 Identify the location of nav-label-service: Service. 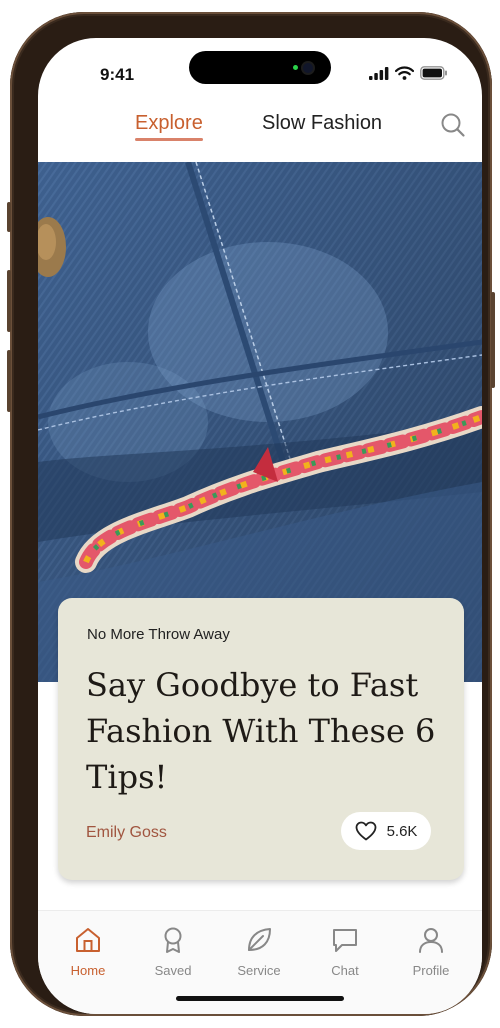
(259, 970).